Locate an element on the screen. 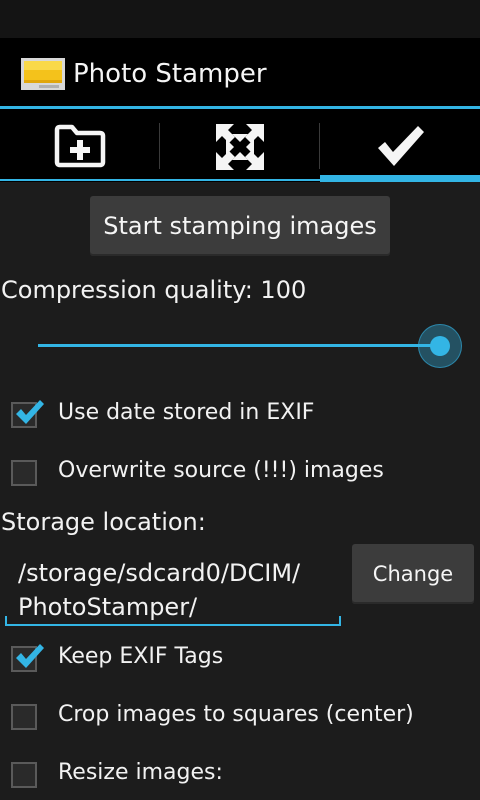 This screenshot has height=800, width=480. compression-quality-label: Compression quality: 100 is located at coordinates (154, 290).